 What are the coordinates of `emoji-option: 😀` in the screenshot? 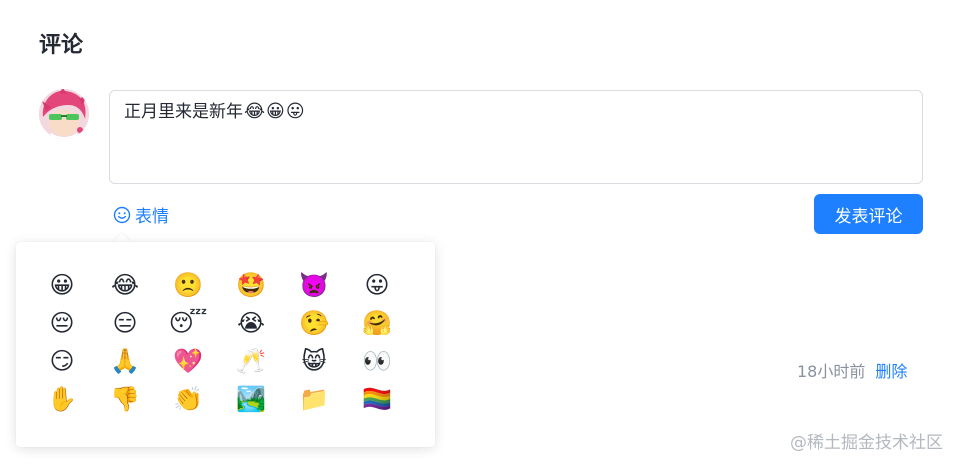 It's located at (62, 285).